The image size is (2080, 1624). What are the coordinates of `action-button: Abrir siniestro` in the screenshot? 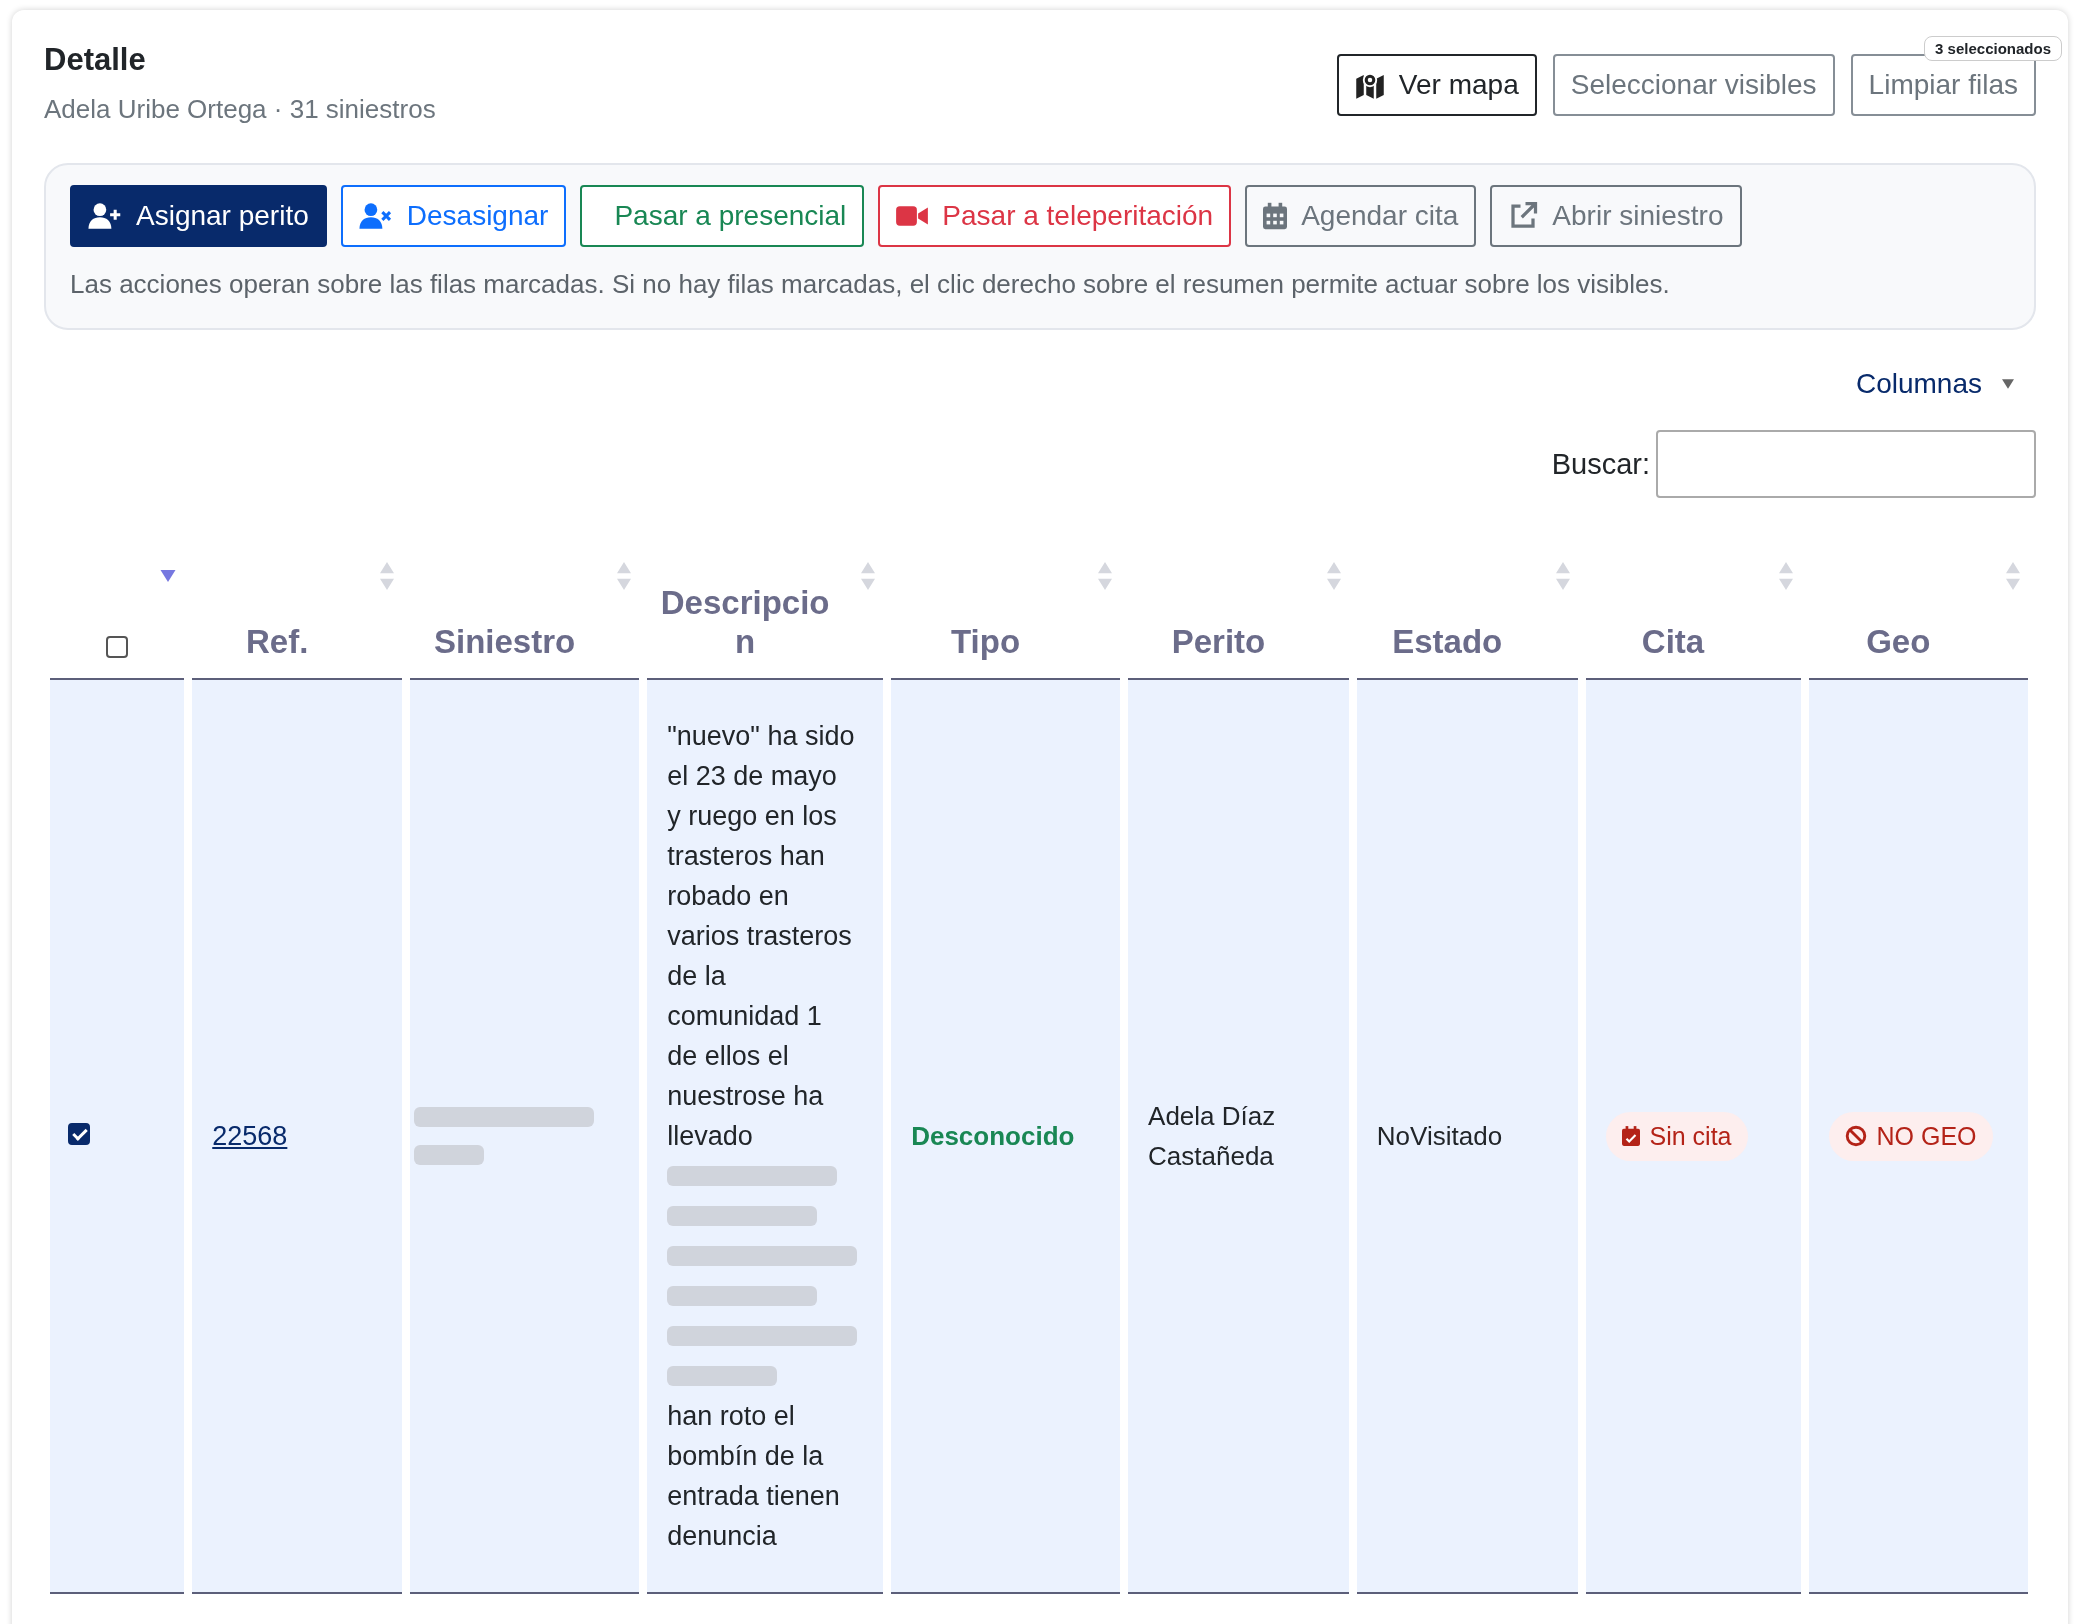 It's located at (1616, 216).